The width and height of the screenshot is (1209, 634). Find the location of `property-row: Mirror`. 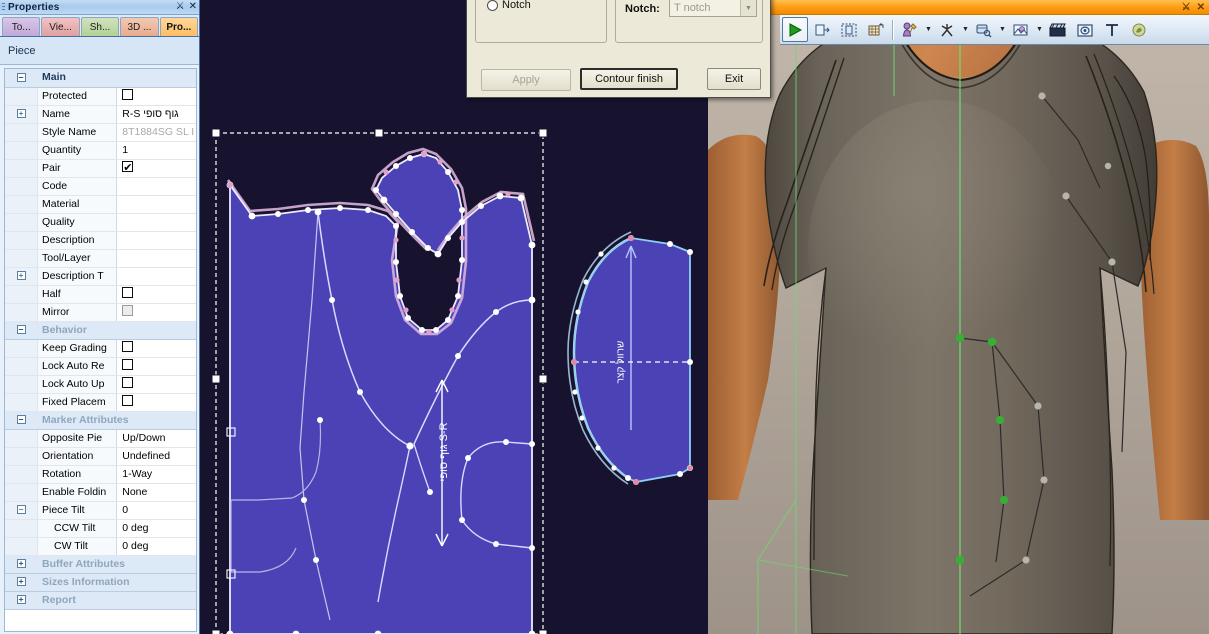

property-row: Mirror is located at coordinates (100, 312).